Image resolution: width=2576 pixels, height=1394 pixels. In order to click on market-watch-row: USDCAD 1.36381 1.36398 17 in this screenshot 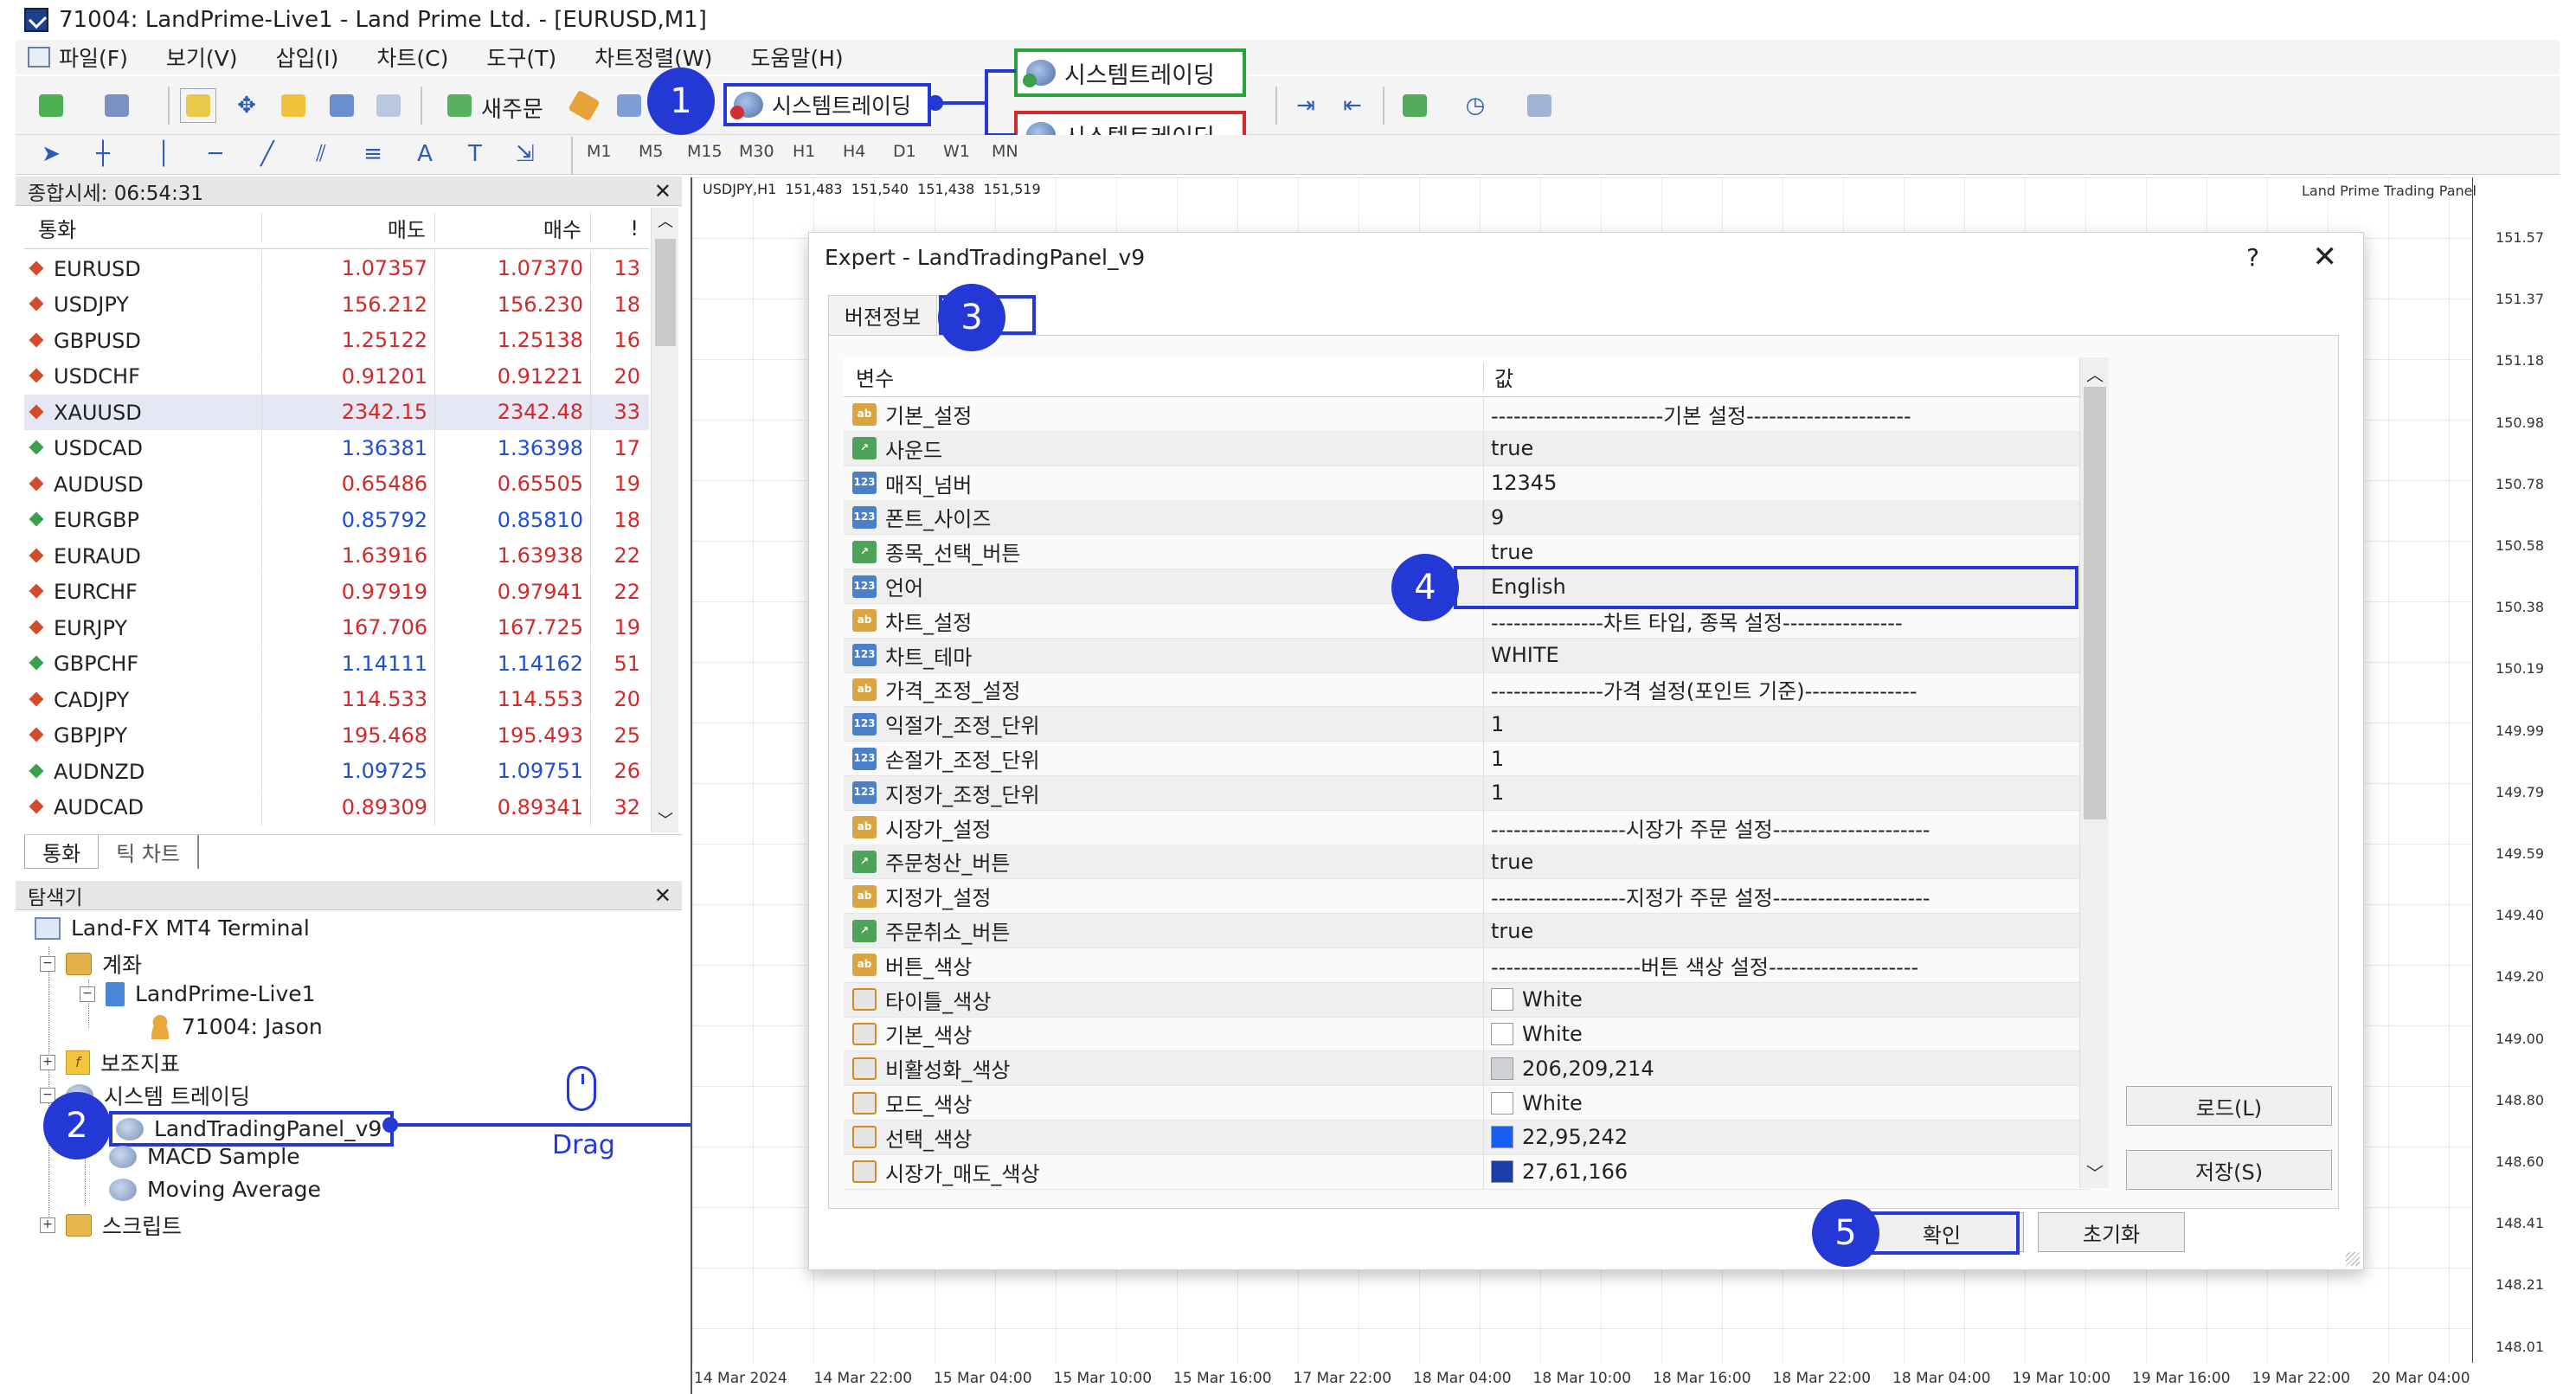, I will do `click(337, 448)`.